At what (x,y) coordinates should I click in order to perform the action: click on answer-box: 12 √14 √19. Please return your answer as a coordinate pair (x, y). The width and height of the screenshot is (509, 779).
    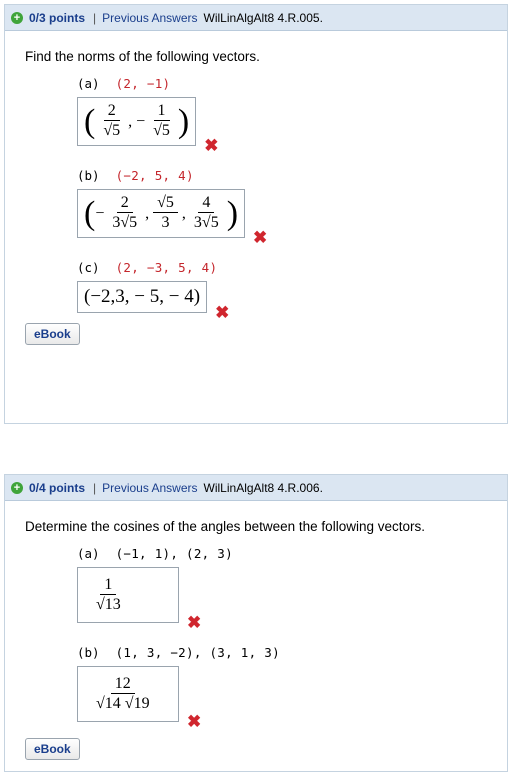
    Looking at the image, I should click on (128, 694).